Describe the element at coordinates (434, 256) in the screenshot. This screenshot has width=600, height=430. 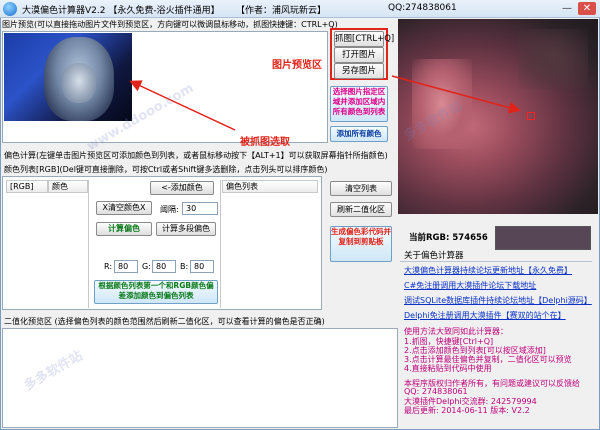
I see `about-title: 关于偏色计算器` at that location.